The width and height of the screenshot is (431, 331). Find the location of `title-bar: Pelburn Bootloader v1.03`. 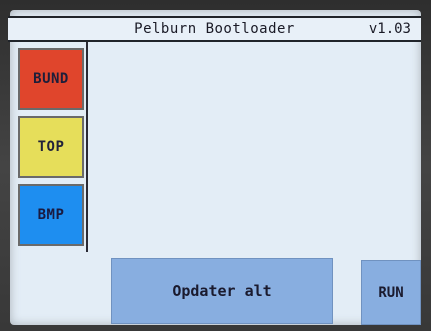

title-bar: Pelburn Bootloader v1.03 is located at coordinates (214, 29).